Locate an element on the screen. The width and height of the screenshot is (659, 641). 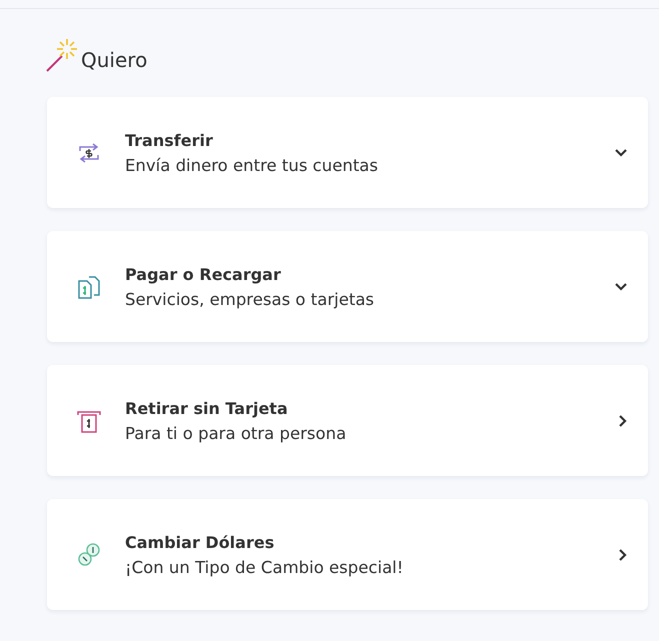
option-subtitle: Para ti o para otra persona is located at coordinates (236, 433).